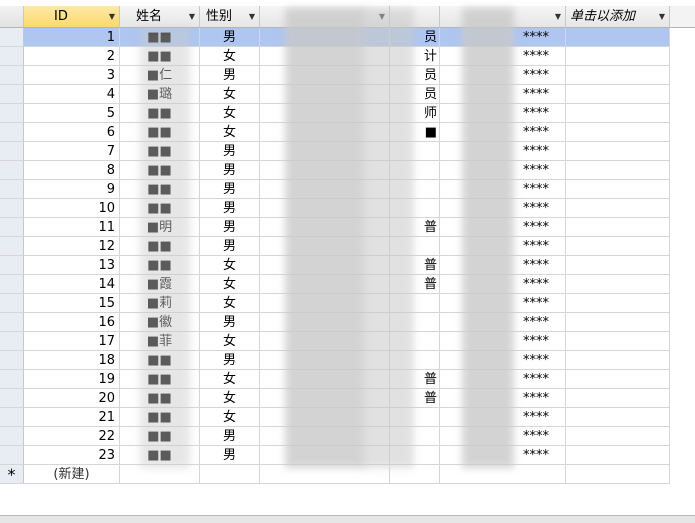 The width and height of the screenshot is (695, 523). Describe the element at coordinates (72, 94) in the screenshot. I see `cell-id: 4` at that location.